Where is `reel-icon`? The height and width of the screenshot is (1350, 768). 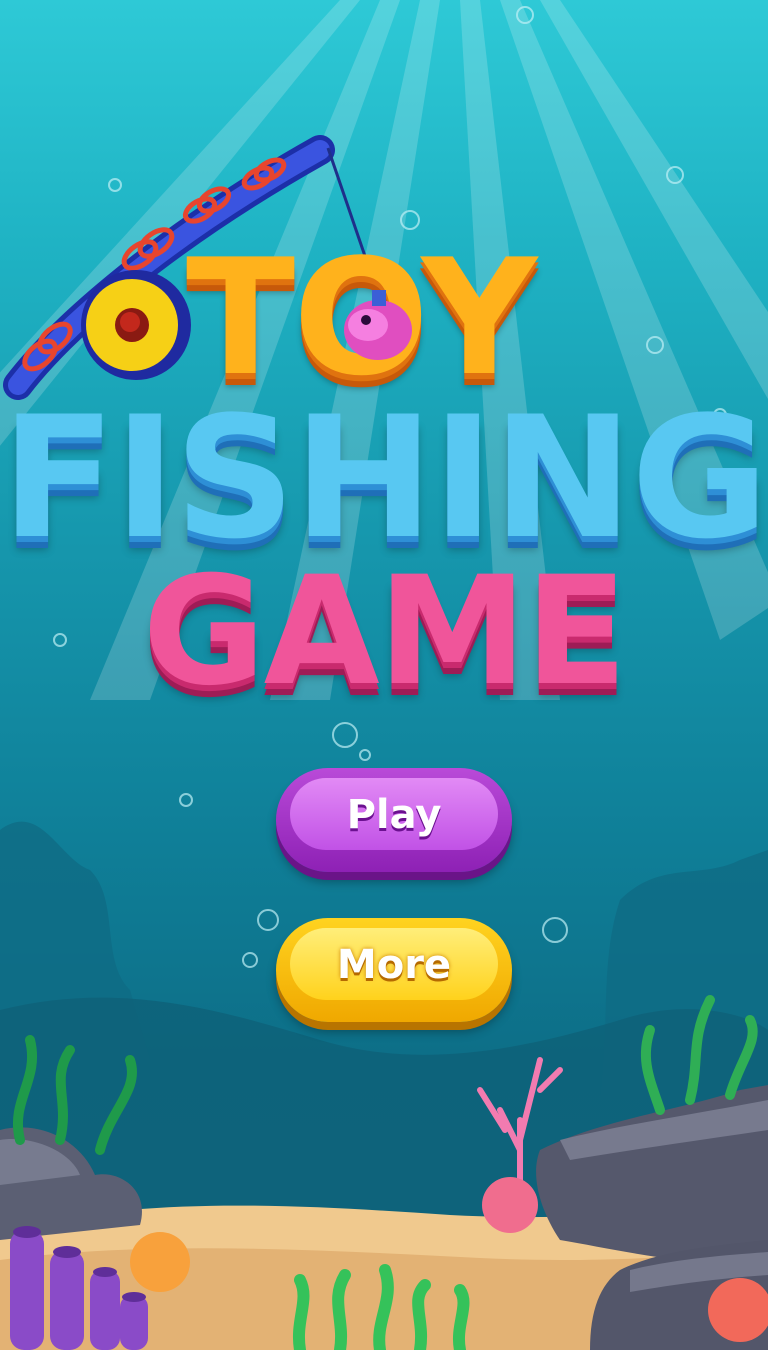
reel-icon is located at coordinates (136, 325).